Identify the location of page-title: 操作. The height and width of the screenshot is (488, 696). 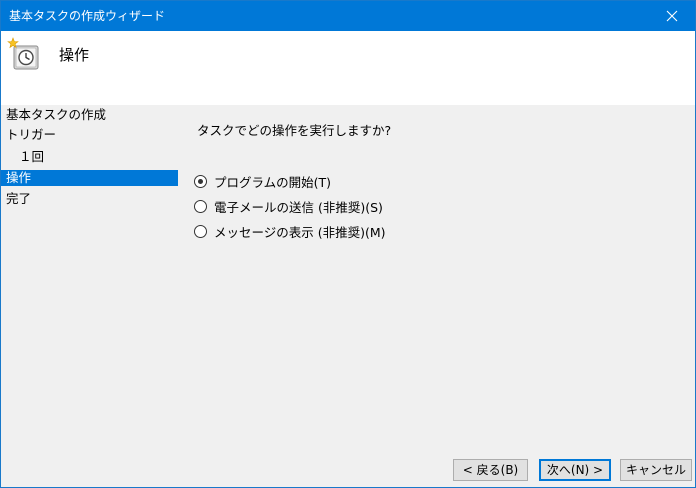
(74, 55).